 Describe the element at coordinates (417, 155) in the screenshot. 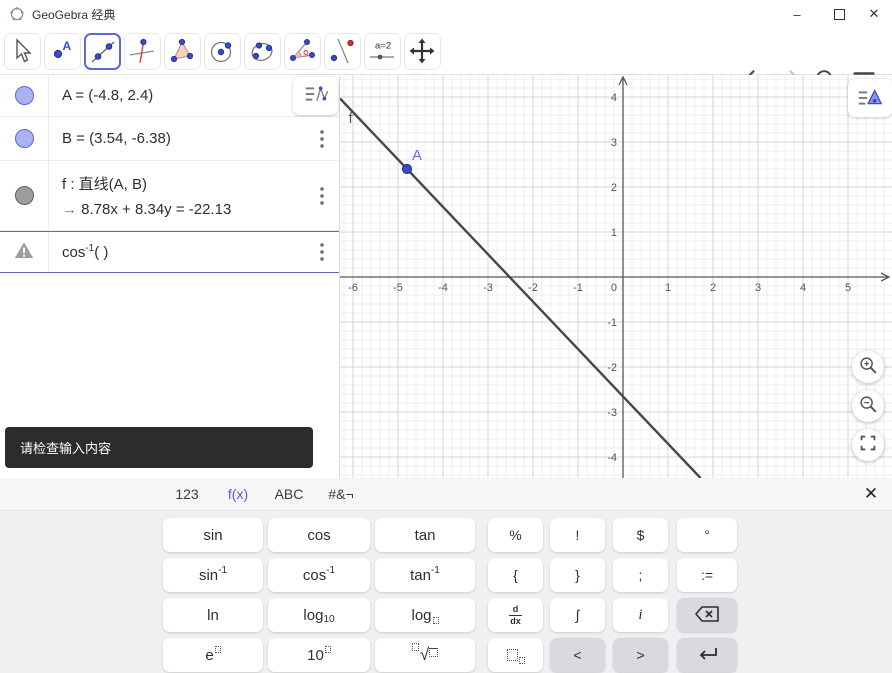

I see `point-label-A: A` at that location.